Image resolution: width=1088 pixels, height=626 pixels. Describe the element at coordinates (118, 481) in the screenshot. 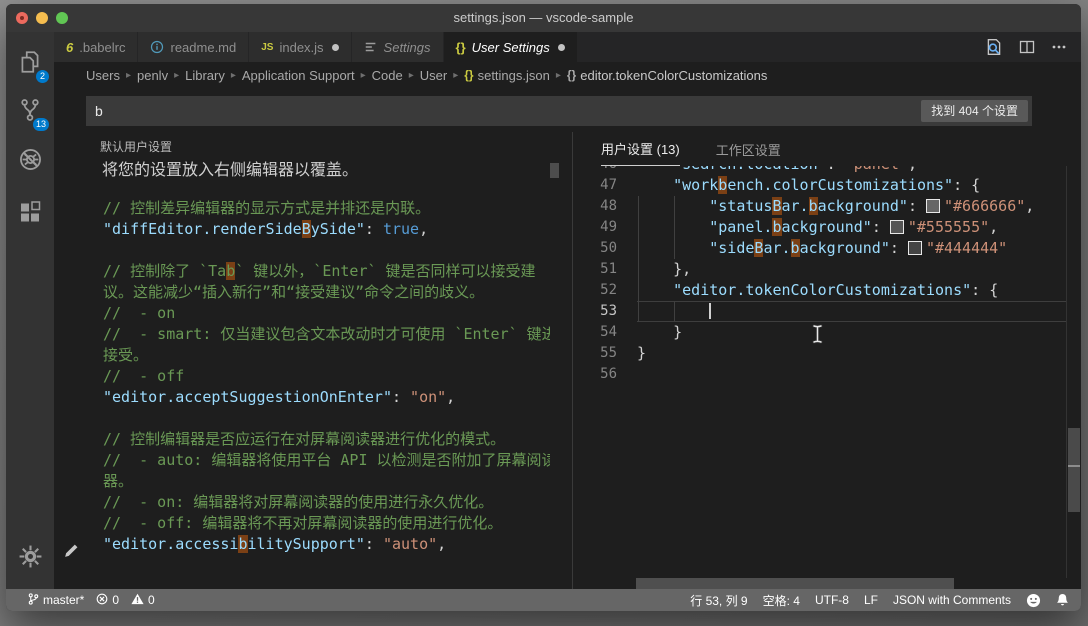

I see `code-token: 器。` at that location.